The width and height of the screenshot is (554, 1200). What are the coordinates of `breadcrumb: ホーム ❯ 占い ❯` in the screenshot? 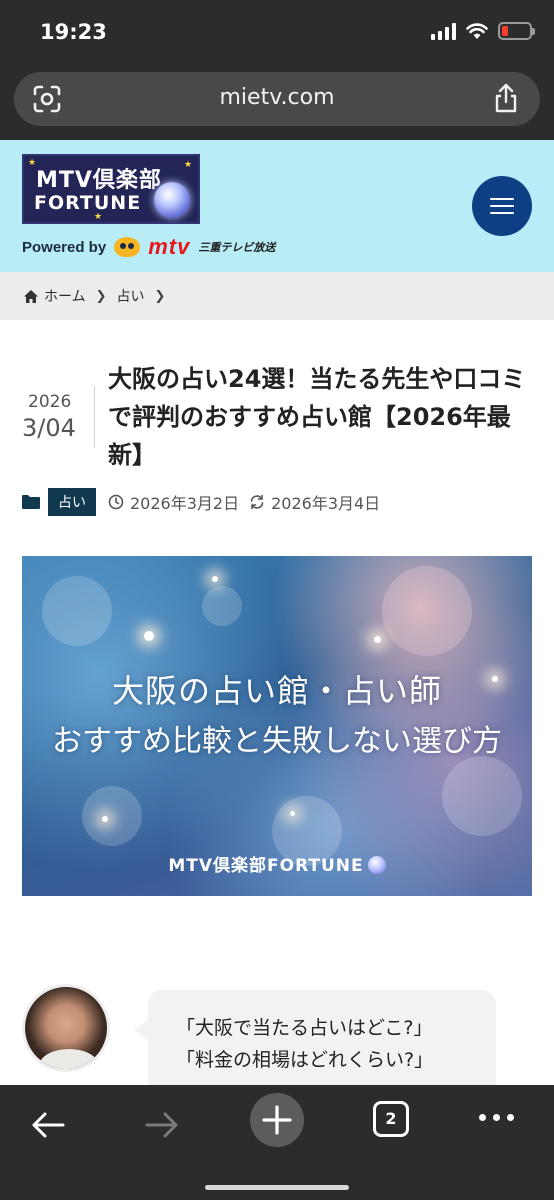 It's located at (277, 296).